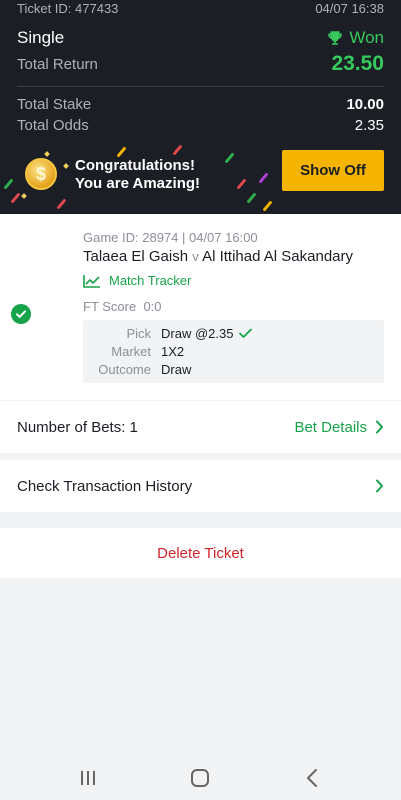  What do you see at coordinates (333, 170) in the screenshot?
I see `show-off-button: Show Off` at bounding box center [333, 170].